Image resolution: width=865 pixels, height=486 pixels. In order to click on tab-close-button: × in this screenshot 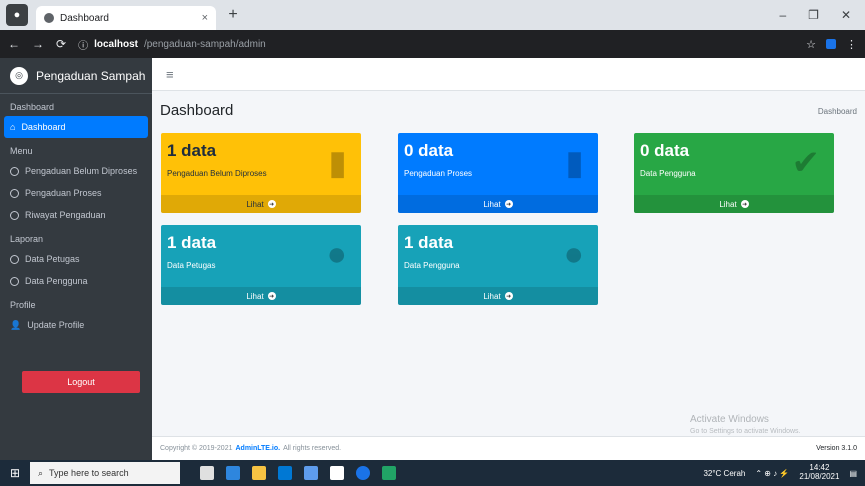, I will do `click(205, 18)`.